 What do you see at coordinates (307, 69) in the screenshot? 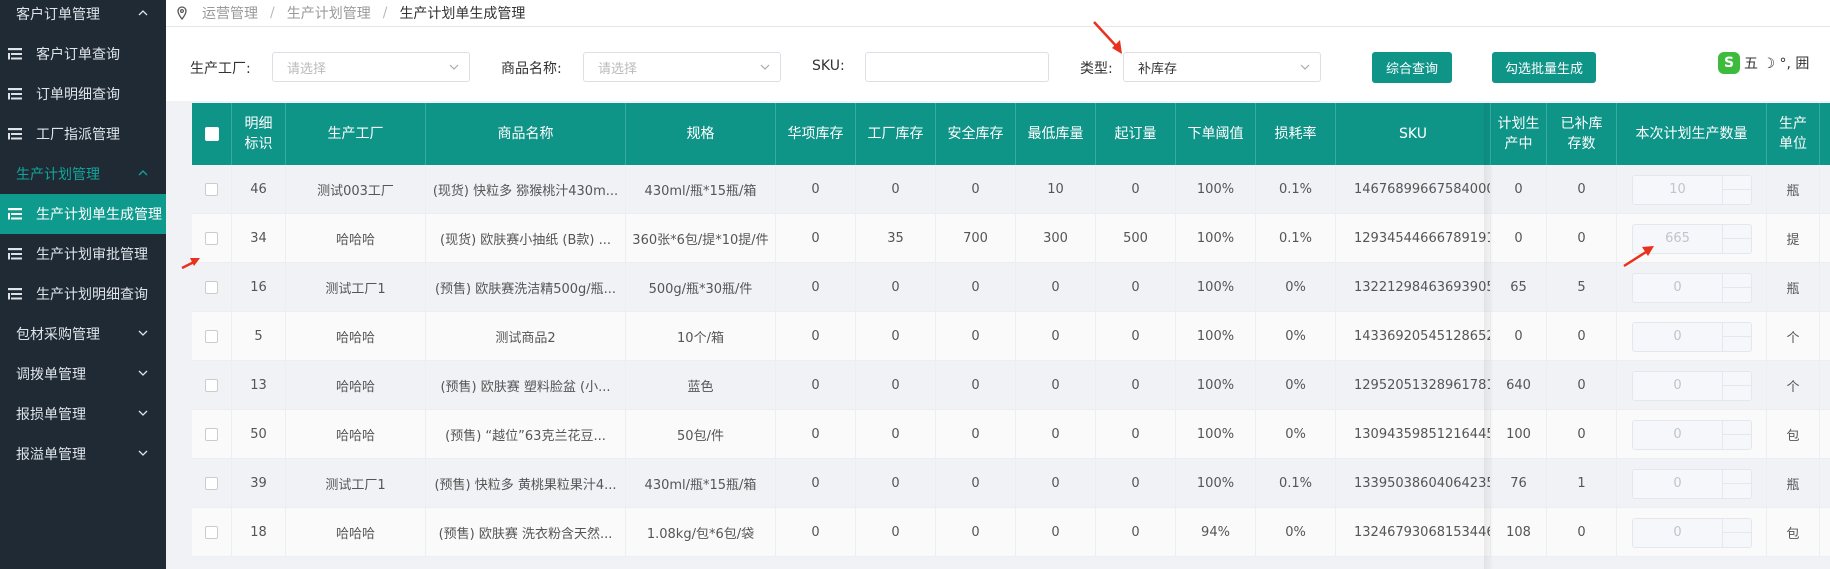
I see `factory-select-placeholder: 请选择` at bounding box center [307, 69].